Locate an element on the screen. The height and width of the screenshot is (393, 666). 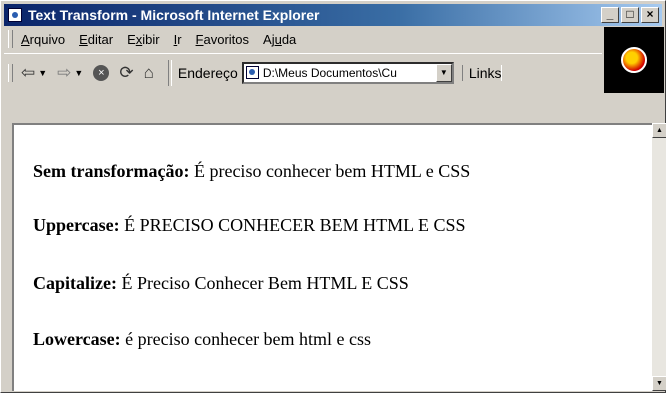
links-button: Links is located at coordinates (481, 72).